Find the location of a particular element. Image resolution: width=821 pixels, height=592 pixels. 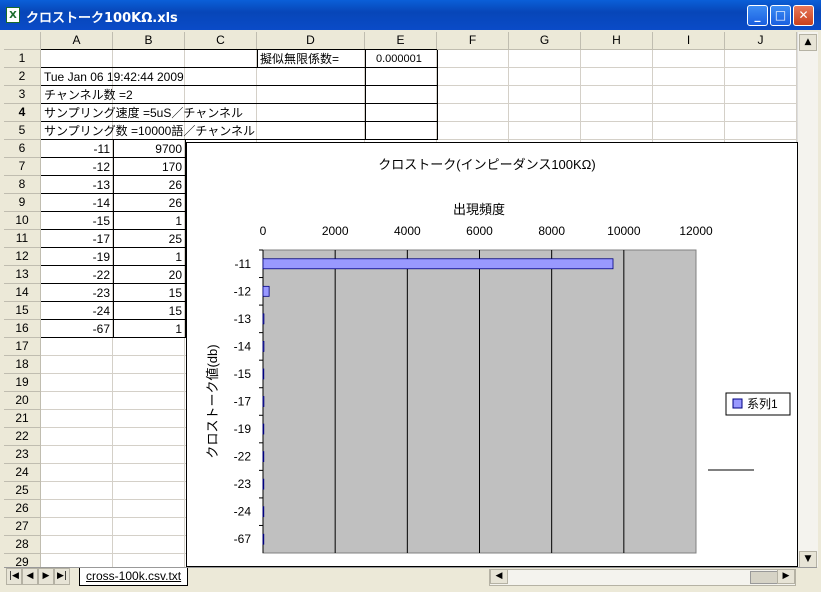

y-tick-label: -15 is located at coordinates (243, 374).